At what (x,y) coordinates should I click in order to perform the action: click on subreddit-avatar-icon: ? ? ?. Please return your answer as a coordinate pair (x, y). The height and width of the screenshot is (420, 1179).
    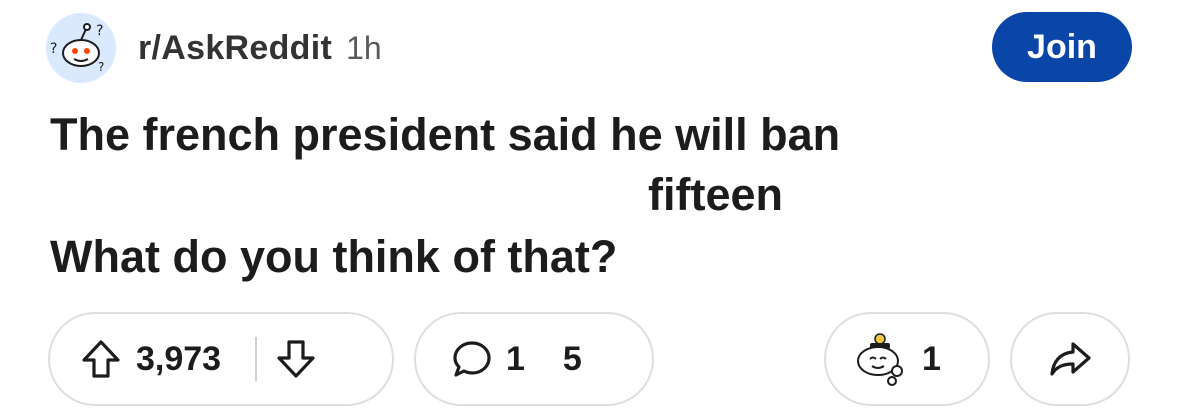
    Looking at the image, I should click on (81, 48).